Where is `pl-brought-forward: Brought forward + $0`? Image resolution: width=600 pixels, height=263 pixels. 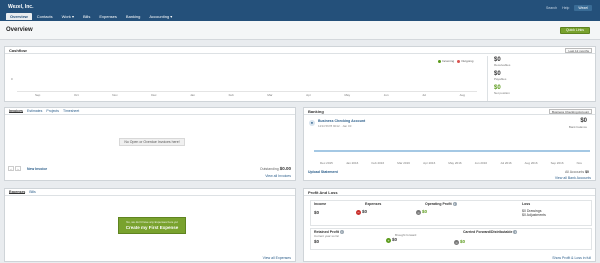
pl-brought-forward: Brought forward + $0 is located at coordinates (401, 238).